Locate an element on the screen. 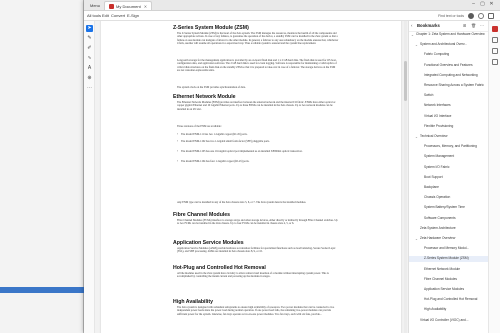  tab-menu-label: Menu is located at coordinates (95, 5).